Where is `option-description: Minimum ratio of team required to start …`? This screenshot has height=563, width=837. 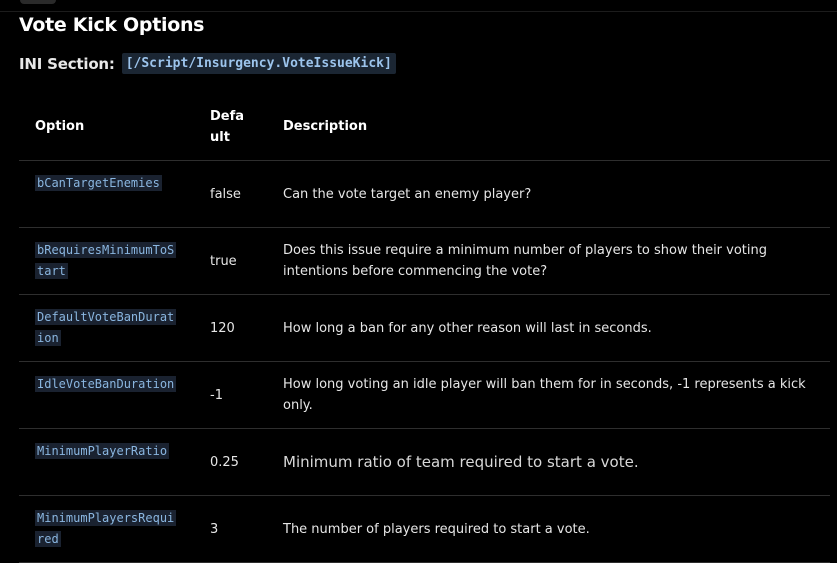 option-description: Minimum ratio of team required to start … is located at coordinates (461, 461).